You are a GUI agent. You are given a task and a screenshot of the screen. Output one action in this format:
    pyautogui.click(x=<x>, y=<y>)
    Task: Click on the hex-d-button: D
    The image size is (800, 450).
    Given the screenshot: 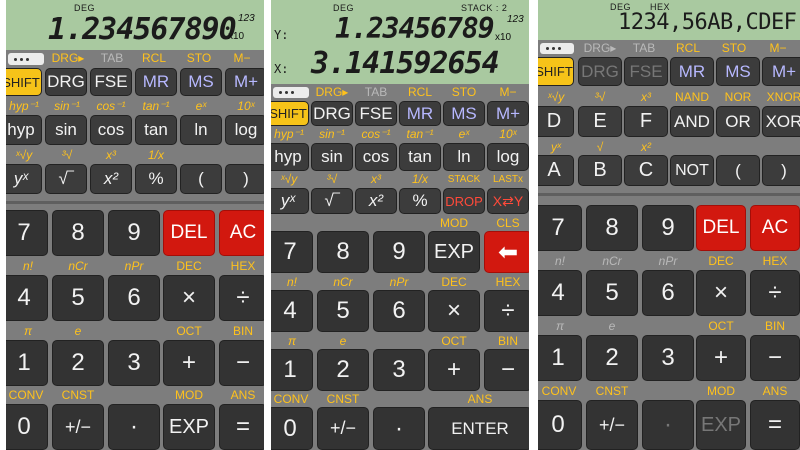 What is the action you would take?
    pyautogui.click(x=556, y=121)
    